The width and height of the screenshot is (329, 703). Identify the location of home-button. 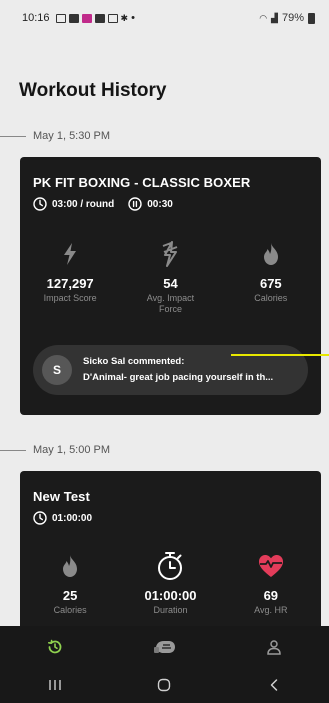
(164, 685).